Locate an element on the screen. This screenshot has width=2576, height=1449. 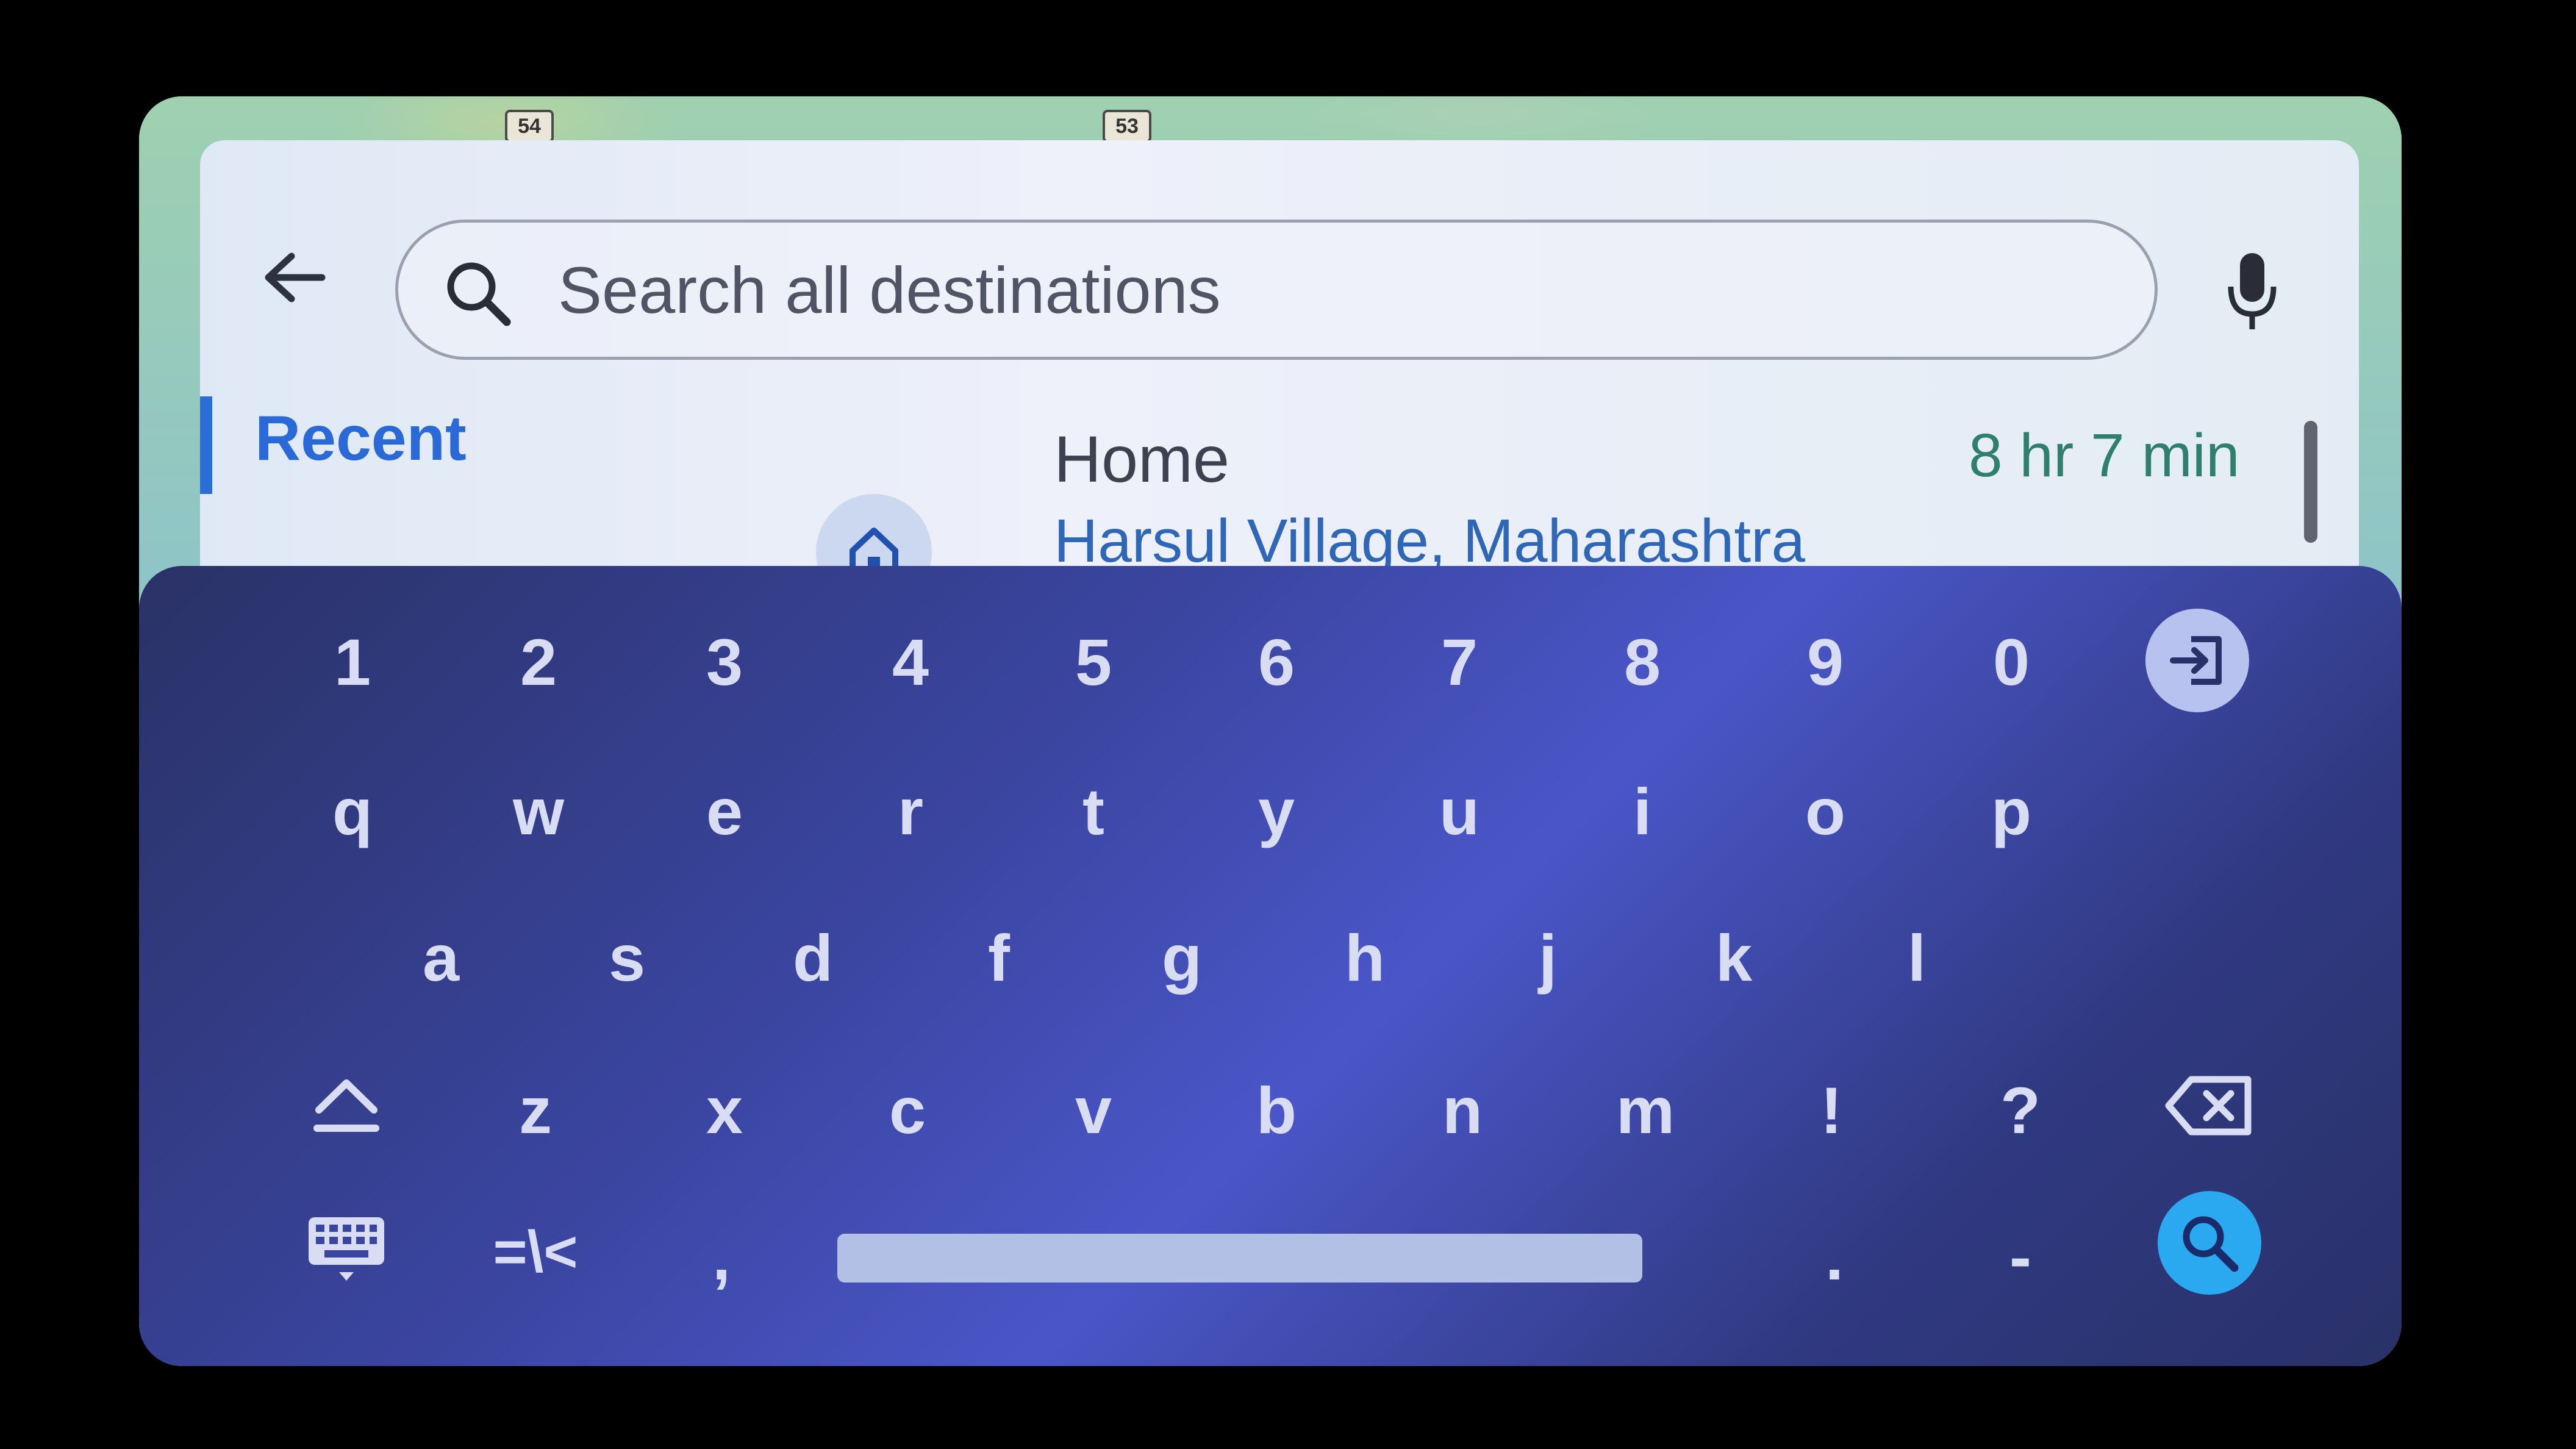
key: 6 is located at coordinates (1277, 662).